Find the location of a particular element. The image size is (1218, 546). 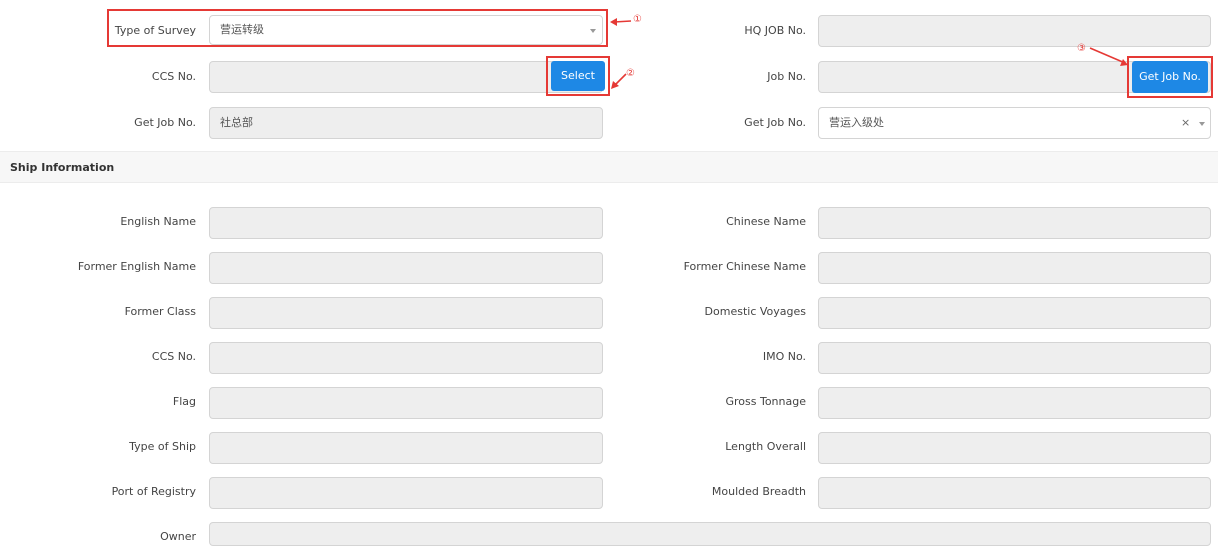

type-of-ship-label: Type of Ship is located at coordinates (162, 446).